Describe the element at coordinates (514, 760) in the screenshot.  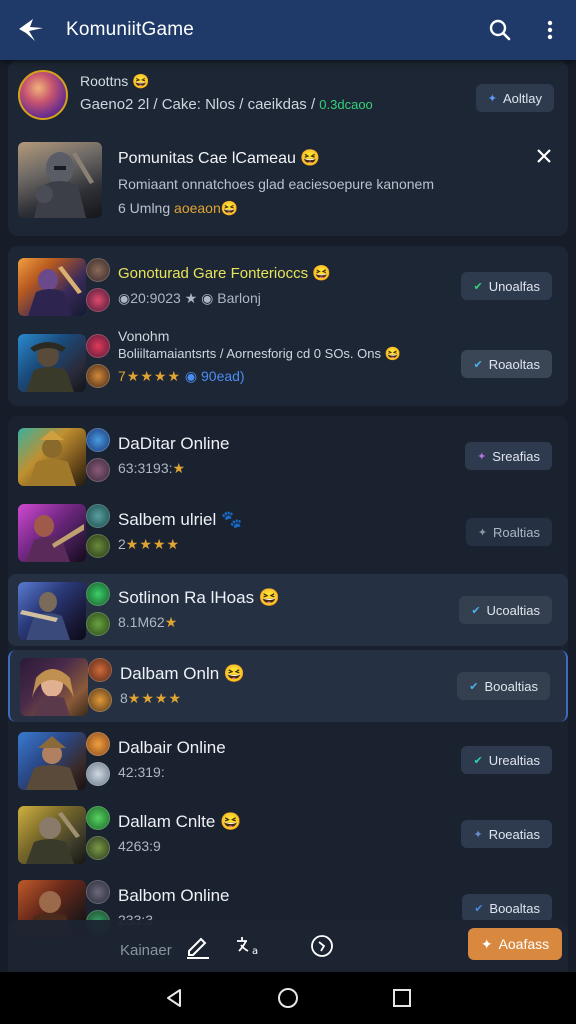
I see `game-action-label: Urealtias` at that location.